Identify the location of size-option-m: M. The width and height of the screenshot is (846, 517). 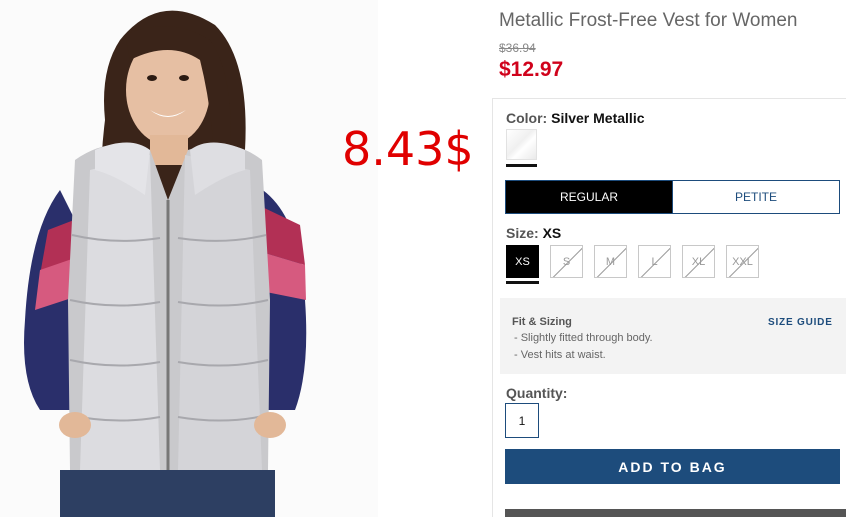
(610, 261).